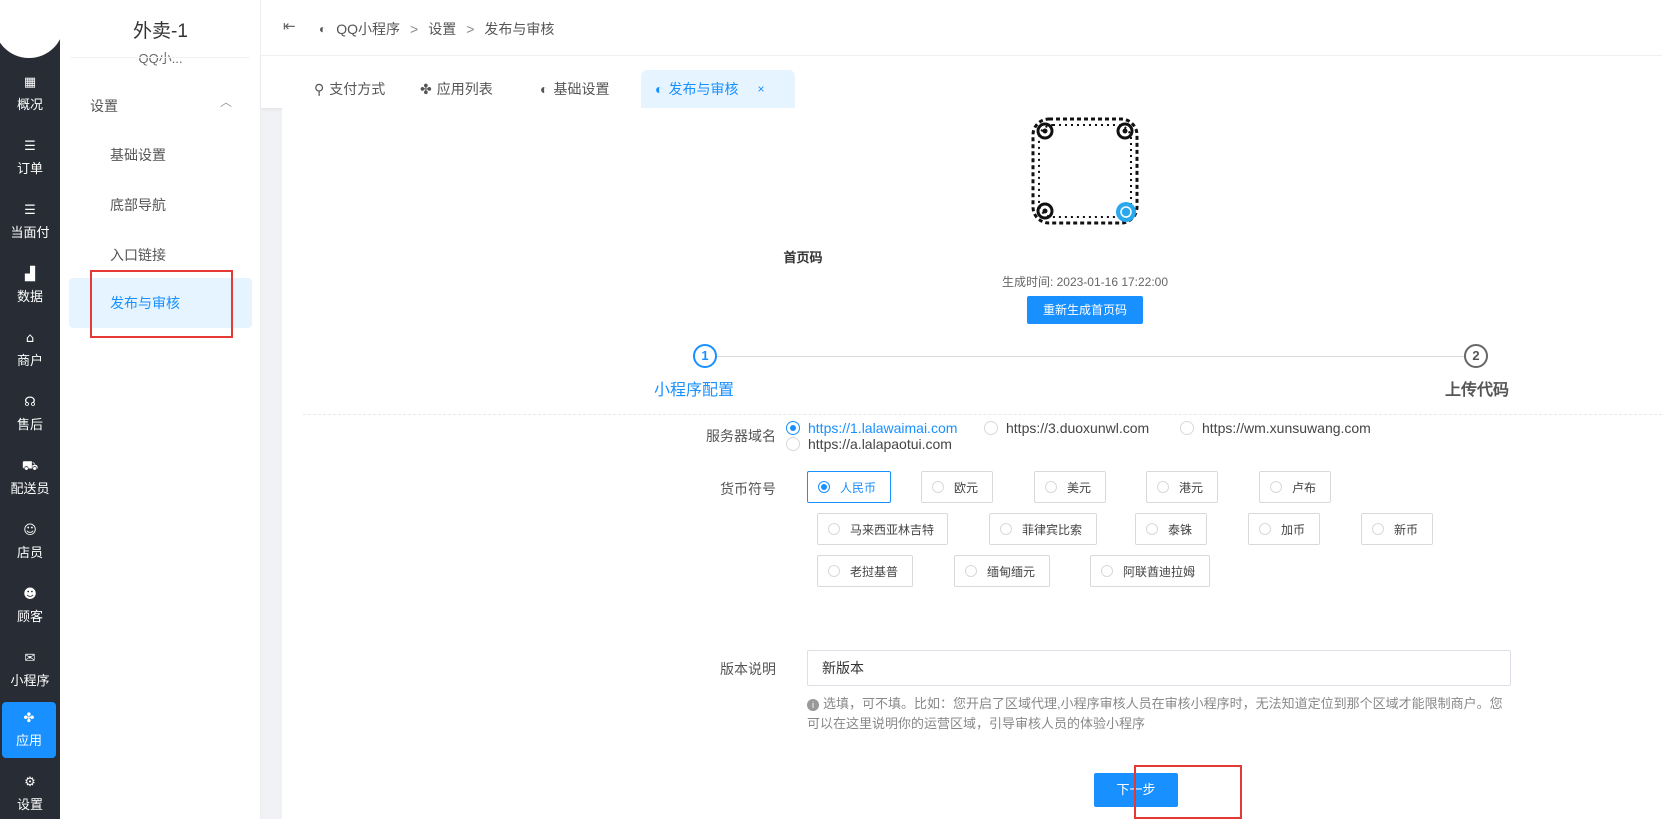  Describe the element at coordinates (30, 658) in the screenshot. I see `wechat-icon: ✉` at that location.